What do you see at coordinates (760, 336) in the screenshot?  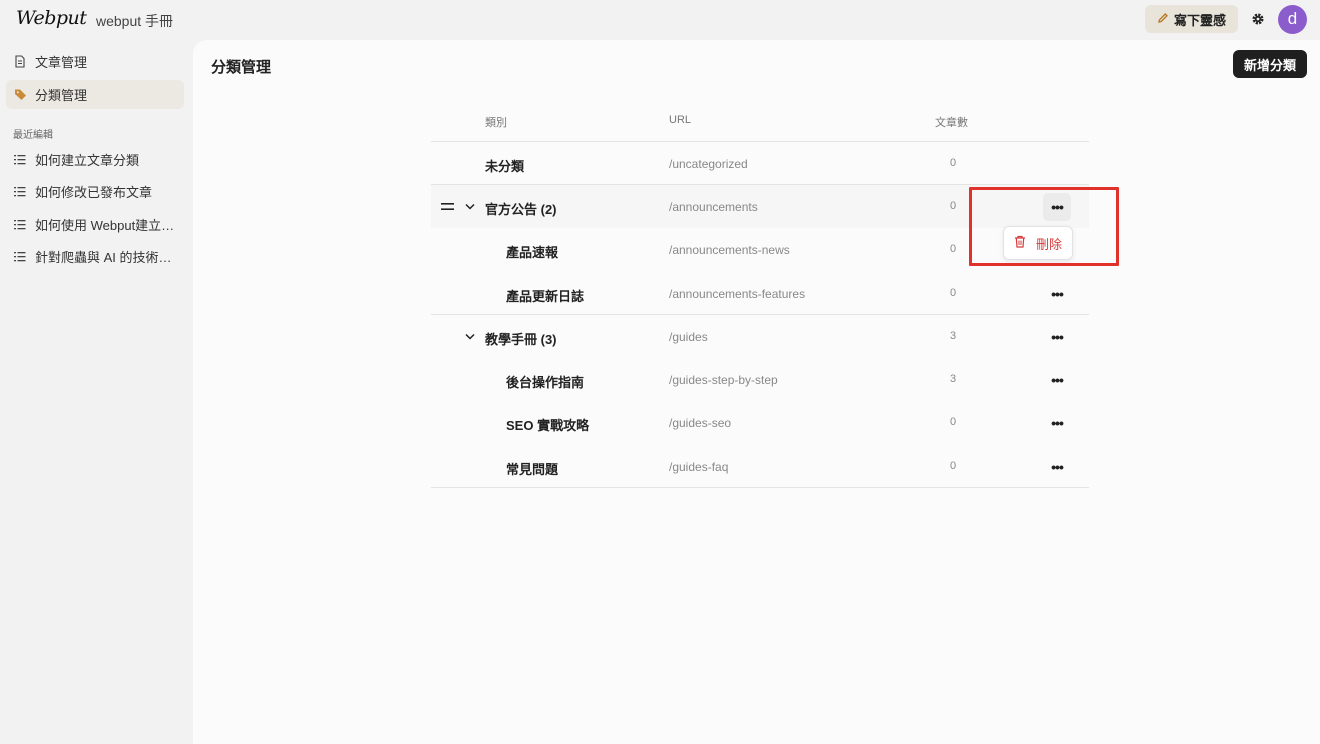 I see `table-row: 教學手冊 (3) /guides 3 •••` at bounding box center [760, 336].